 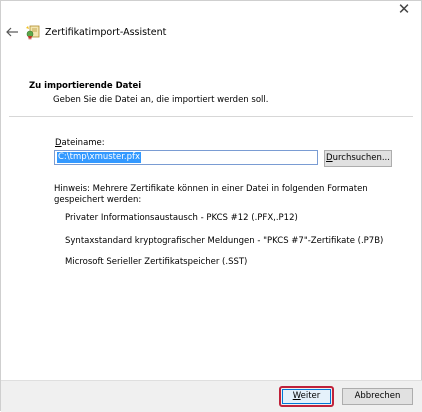 I want to click on certificate-wizard-icon, so click(x=33, y=32).